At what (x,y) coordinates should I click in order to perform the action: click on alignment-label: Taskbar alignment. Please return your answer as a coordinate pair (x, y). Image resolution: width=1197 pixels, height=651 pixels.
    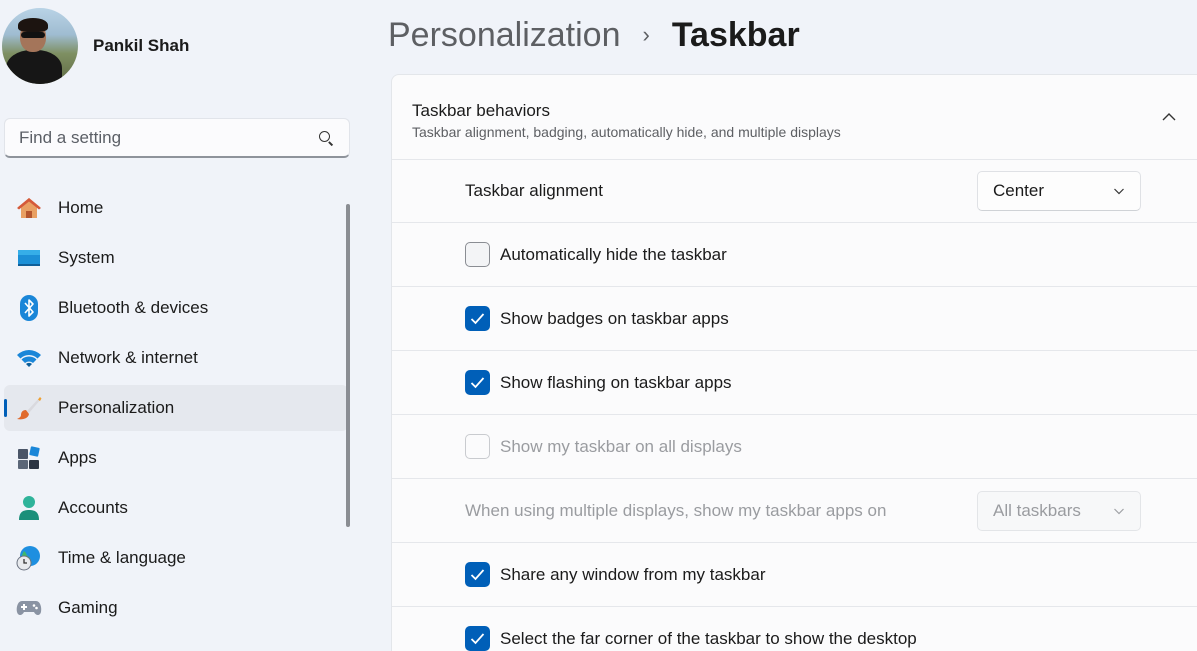
    Looking at the image, I should click on (534, 191).